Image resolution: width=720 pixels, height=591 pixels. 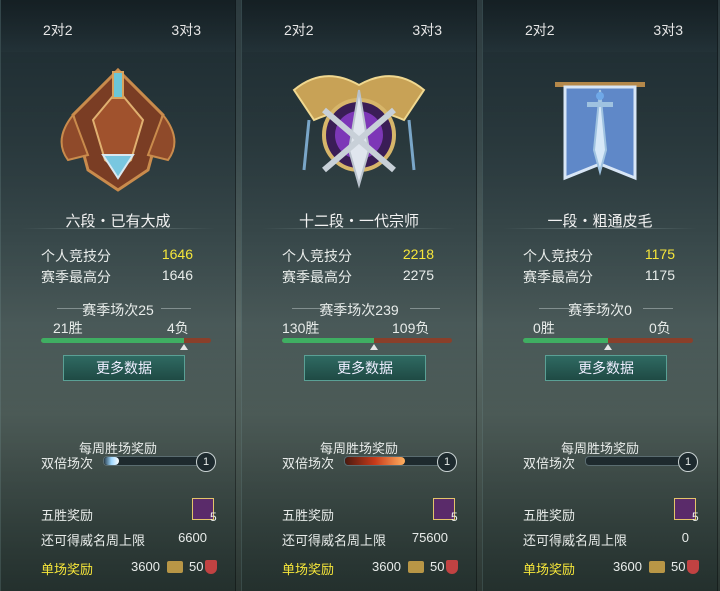 What do you see at coordinates (600, 310) in the screenshot?
I see `season-count: 赛季场次0` at bounding box center [600, 310].